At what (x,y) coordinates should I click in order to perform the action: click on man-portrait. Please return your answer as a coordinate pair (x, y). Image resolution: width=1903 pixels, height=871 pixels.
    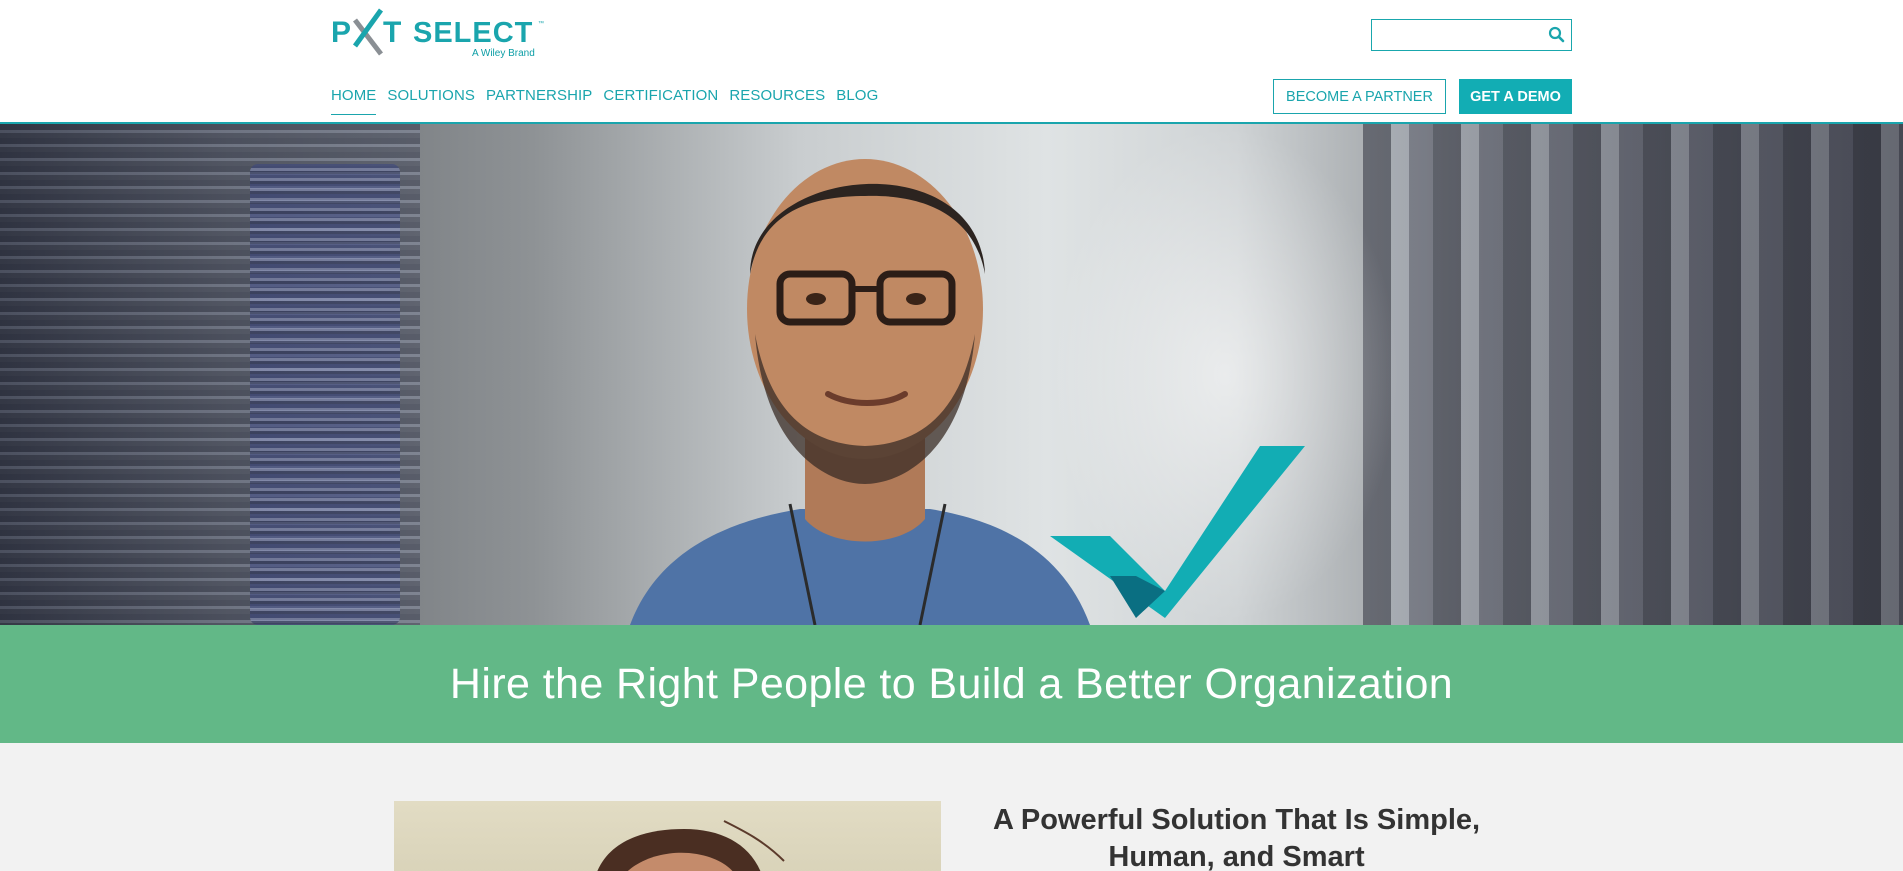
    Looking at the image, I should click on (860, 392).